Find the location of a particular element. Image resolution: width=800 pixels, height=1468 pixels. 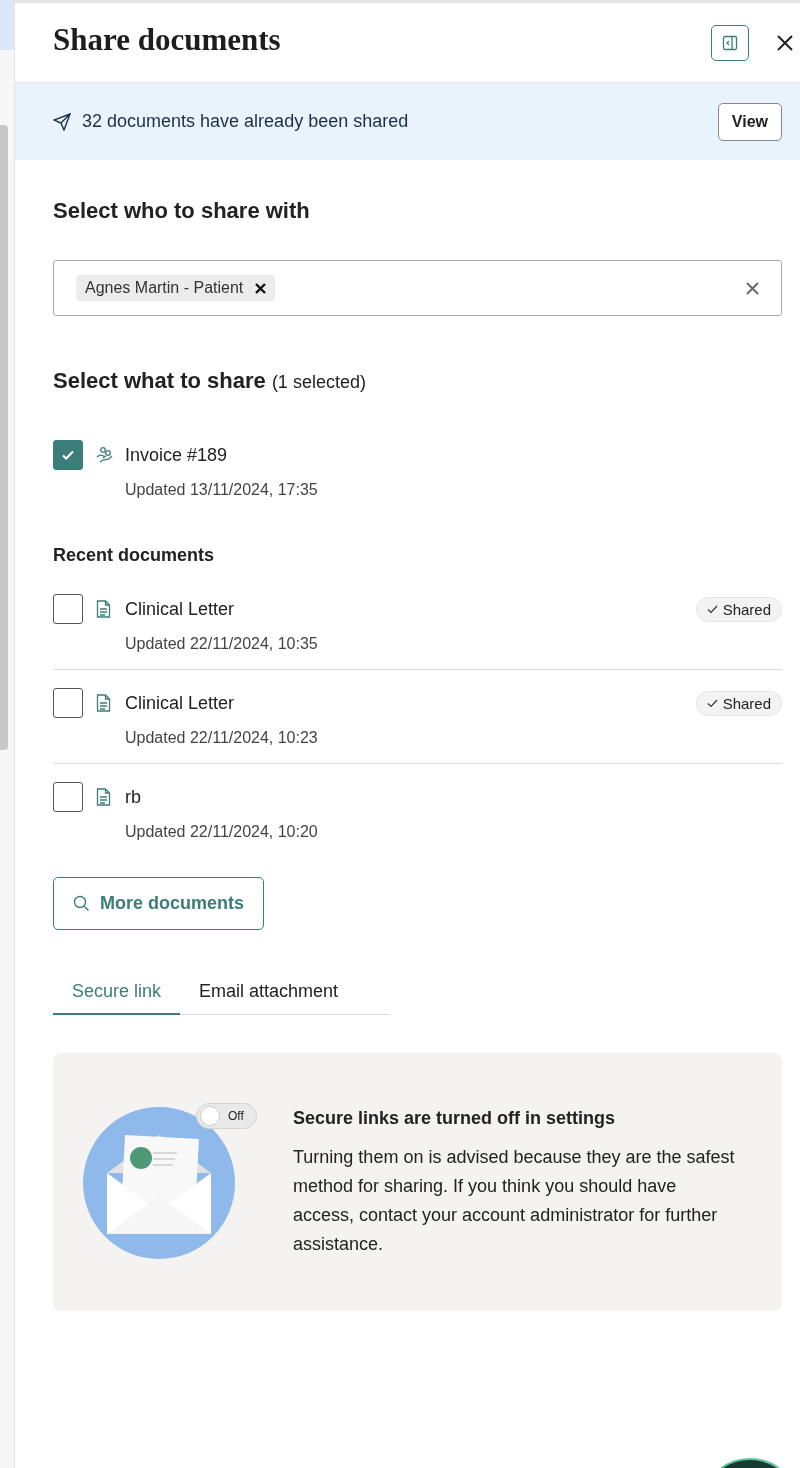

updated-date: Updated 22/11/2024, 10:23 is located at coordinates (222, 738).